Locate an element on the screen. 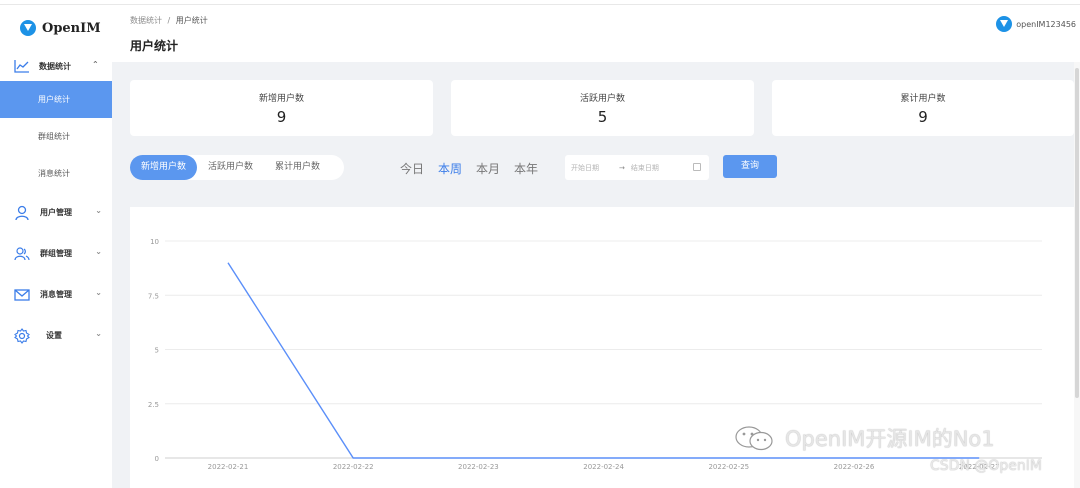 This screenshot has width=1080, height=488. x-tick-label: 2022-02-22 is located at coordinates (353, 467).